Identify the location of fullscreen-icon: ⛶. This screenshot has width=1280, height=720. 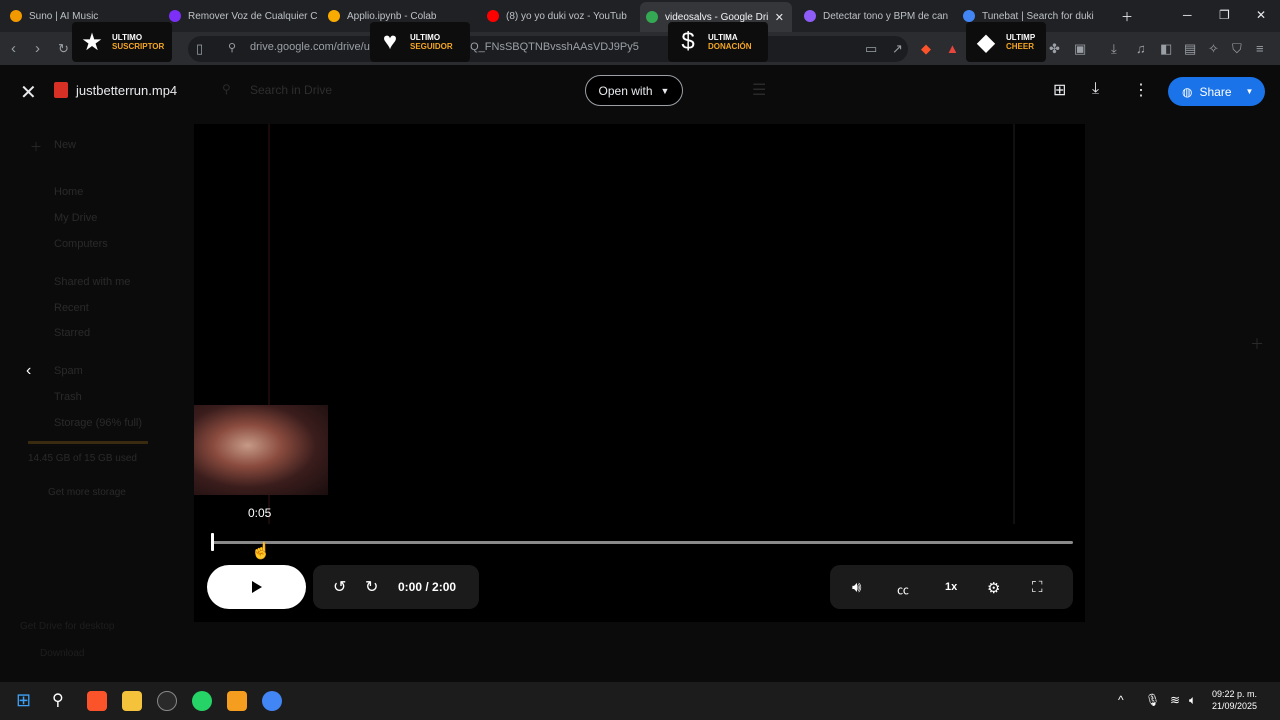
(1037, 587).